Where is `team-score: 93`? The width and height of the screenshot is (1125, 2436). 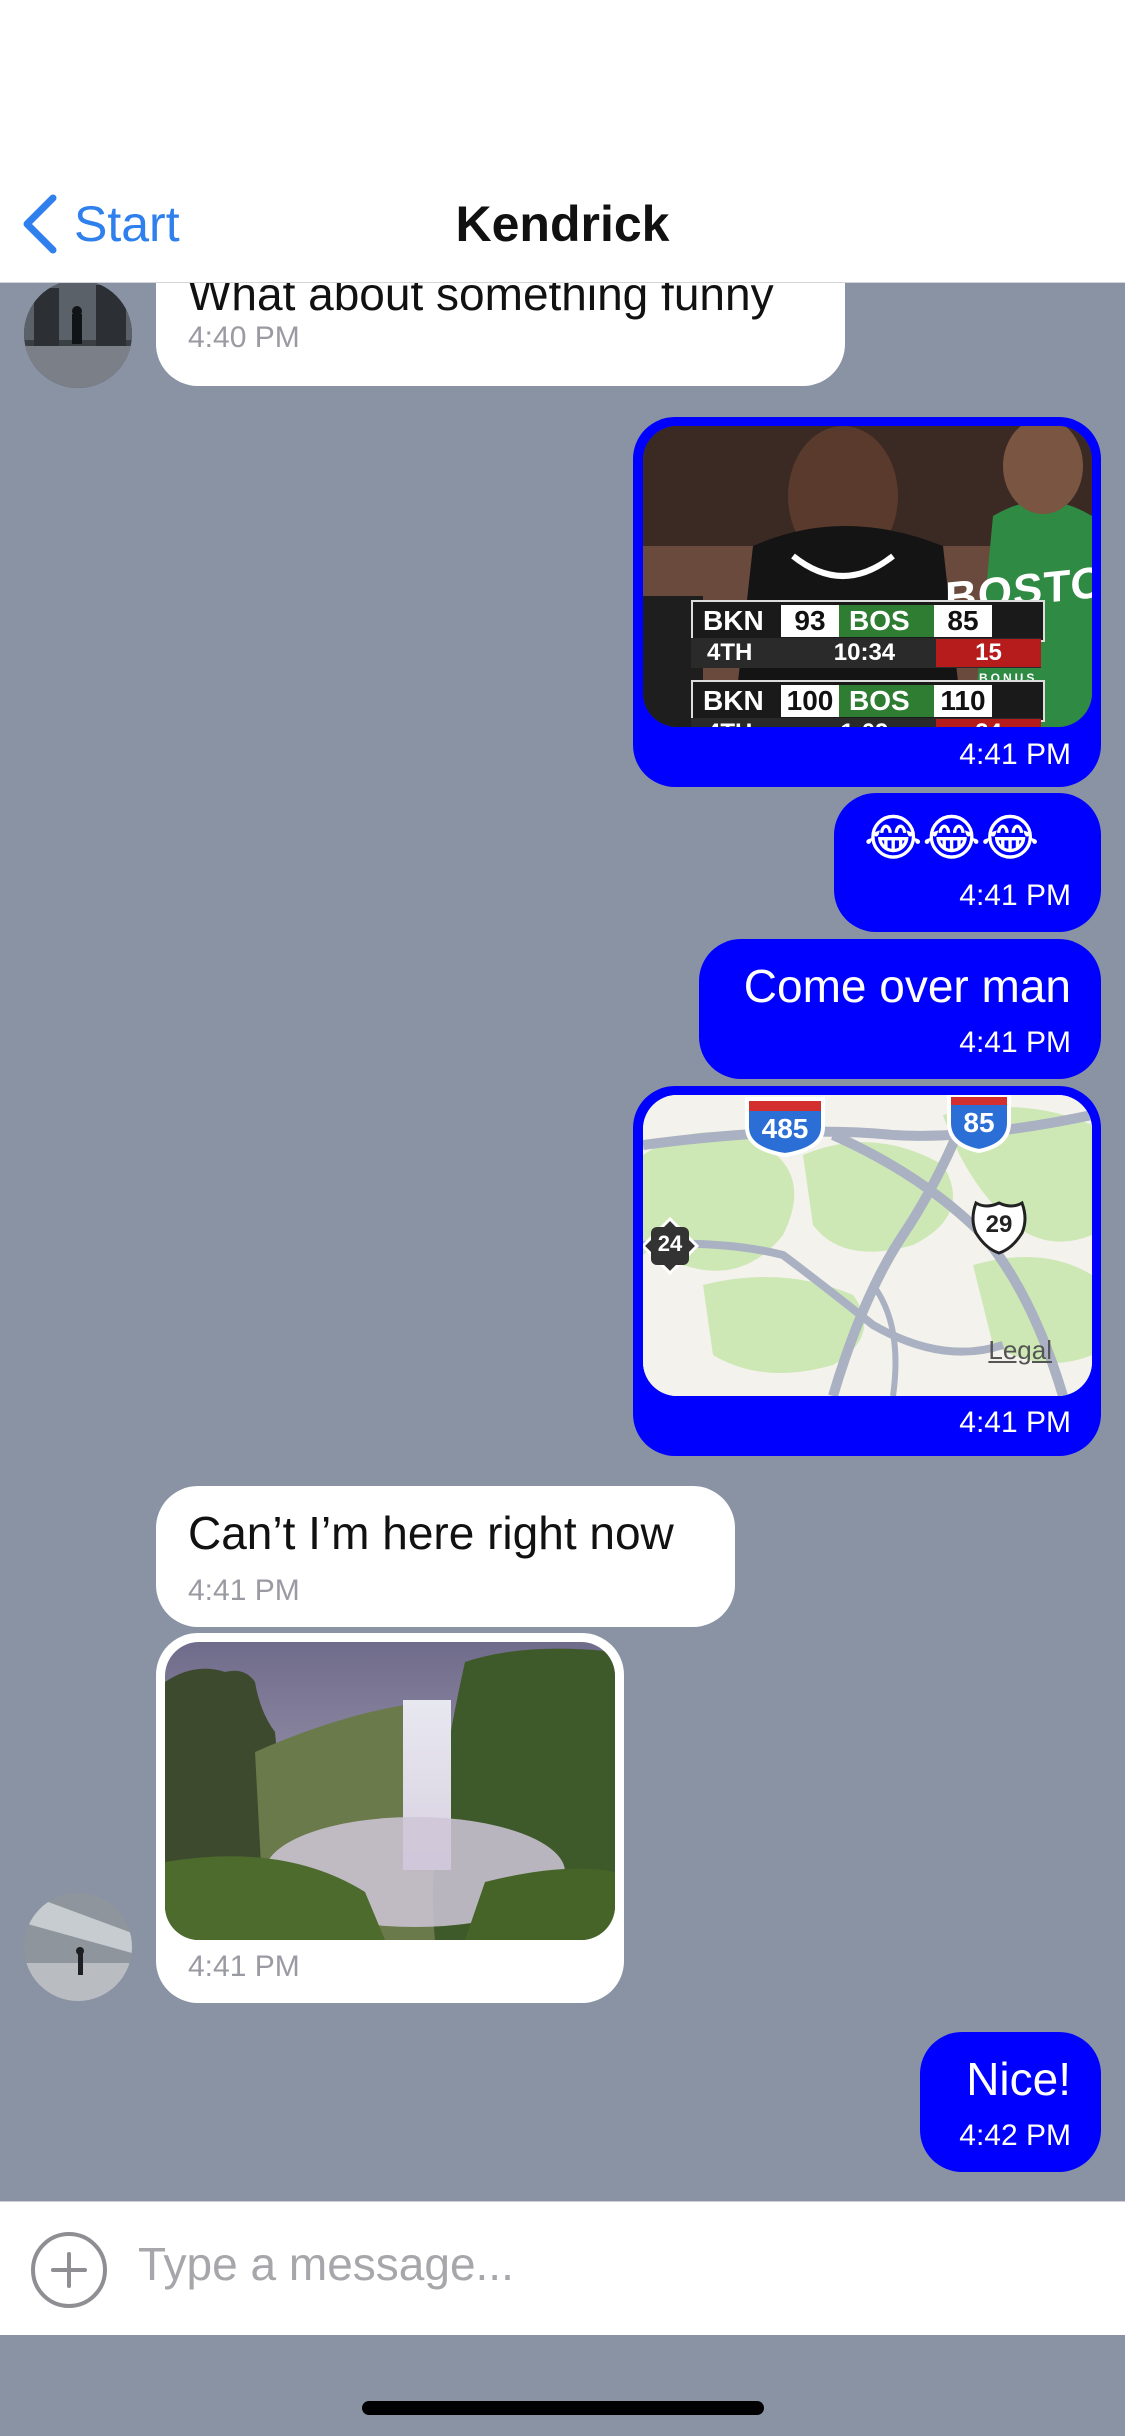
team-score: 93 is located at coordinates (810, 621).